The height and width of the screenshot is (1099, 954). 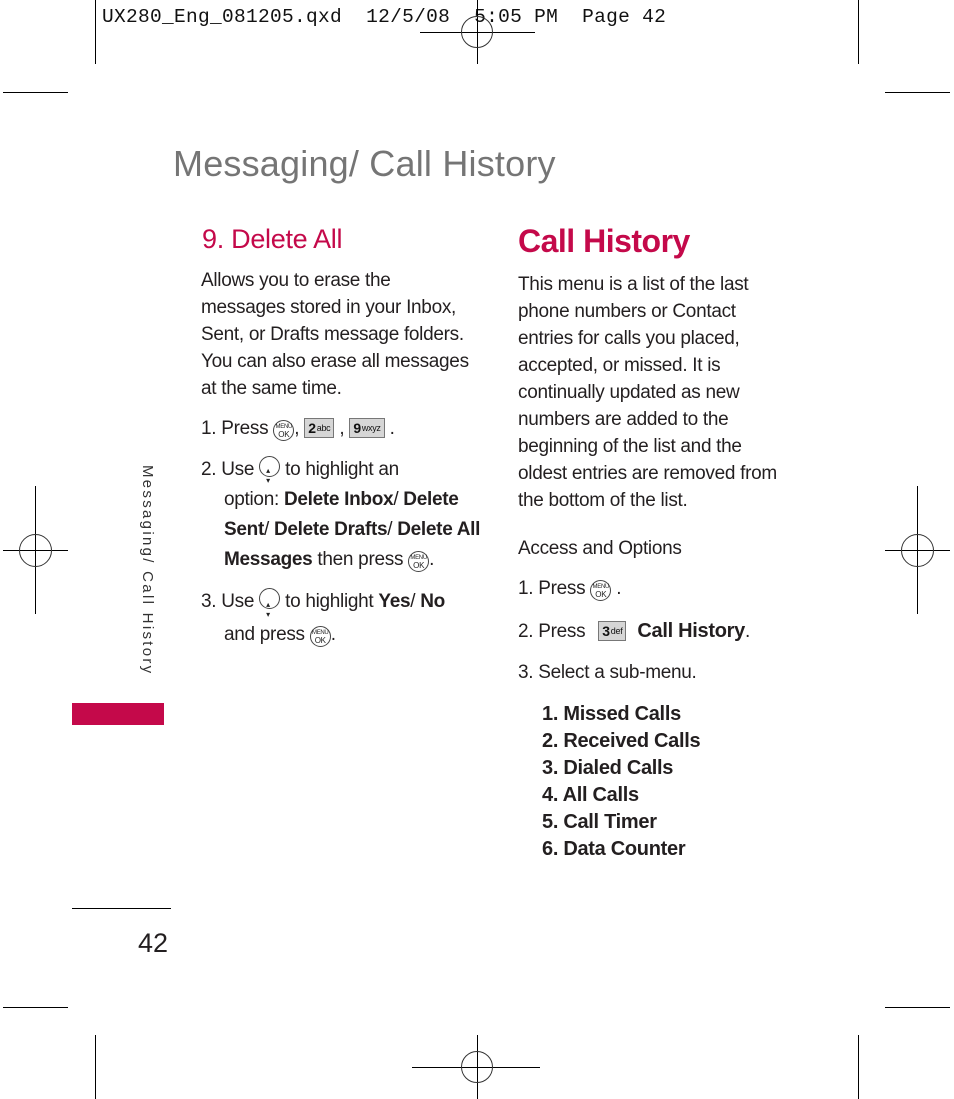 I want to click on call-history-step-1: 1. Press MENU OK ., so click(x=570, y=589).